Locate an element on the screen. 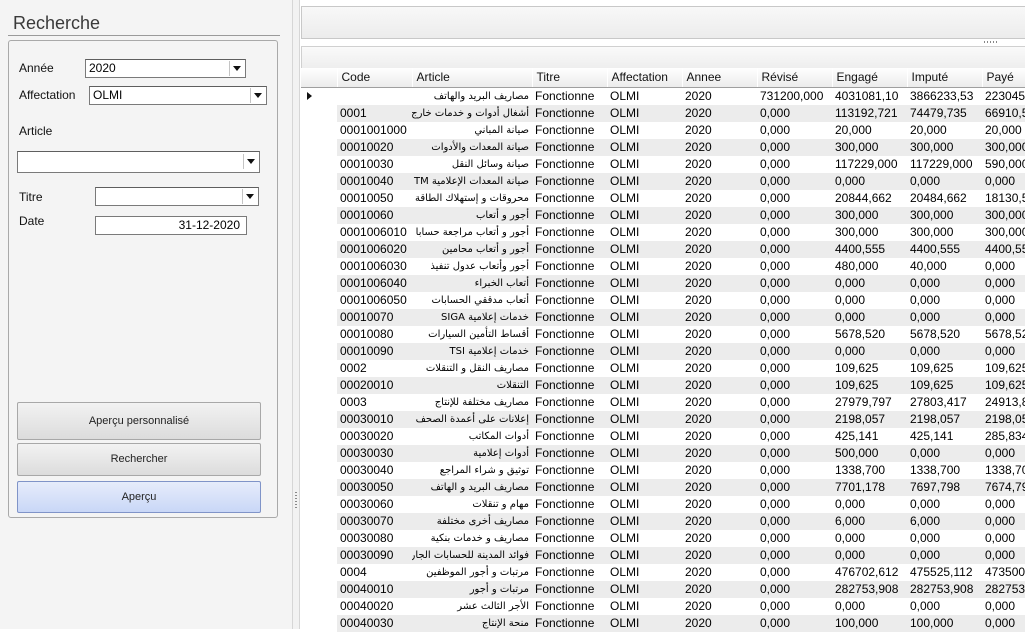 This screenshot has width=1025, height=632. cell-article: محروقات و إستهلاك الطاقة is located at coordinates (472, 198).